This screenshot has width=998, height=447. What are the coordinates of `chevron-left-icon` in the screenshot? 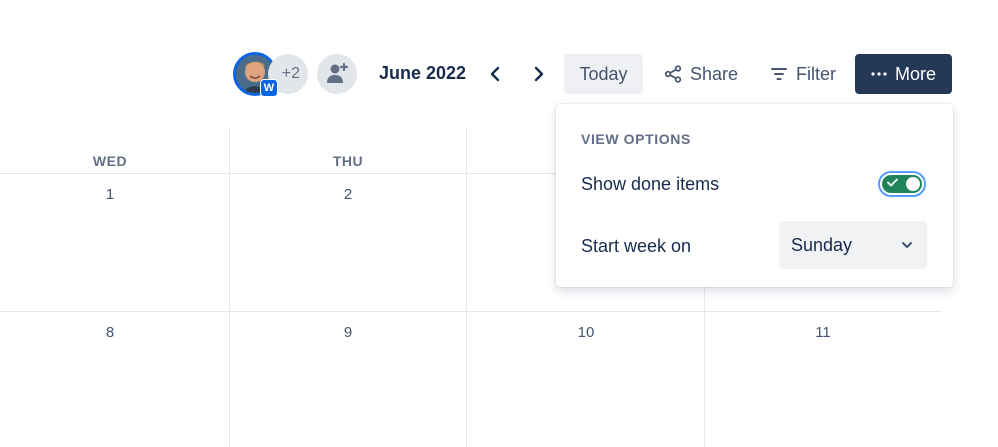 It's located at (495, 74).